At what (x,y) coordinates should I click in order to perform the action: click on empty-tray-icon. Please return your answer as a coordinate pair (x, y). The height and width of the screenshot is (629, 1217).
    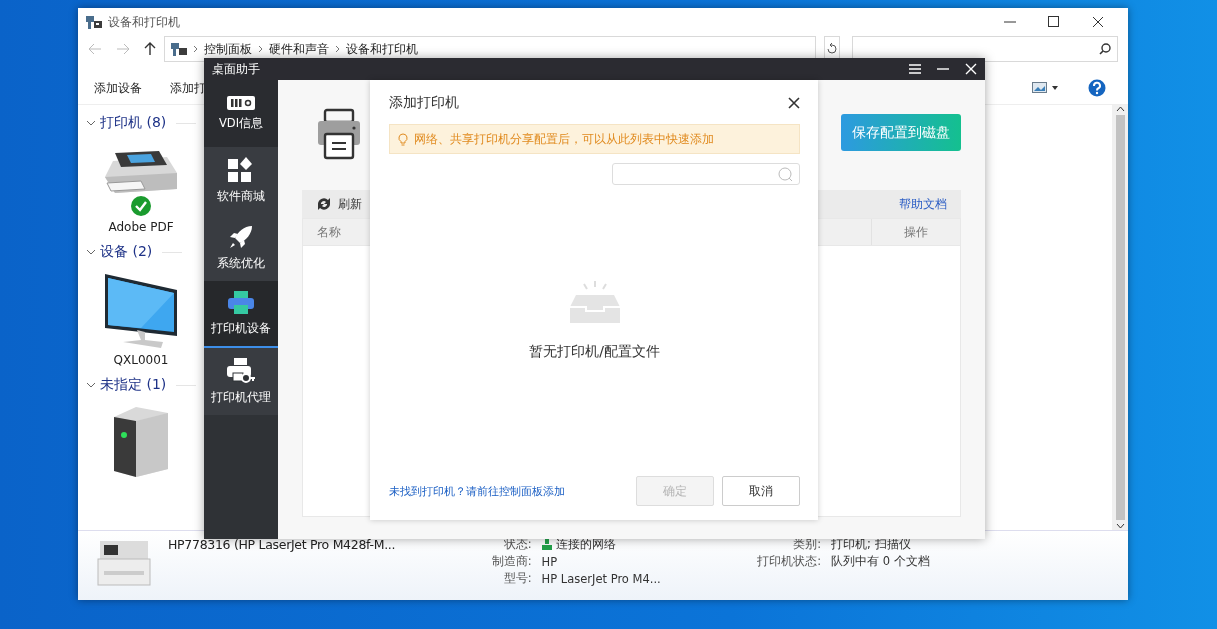
    Looking at the image, I should click on (594, 302).